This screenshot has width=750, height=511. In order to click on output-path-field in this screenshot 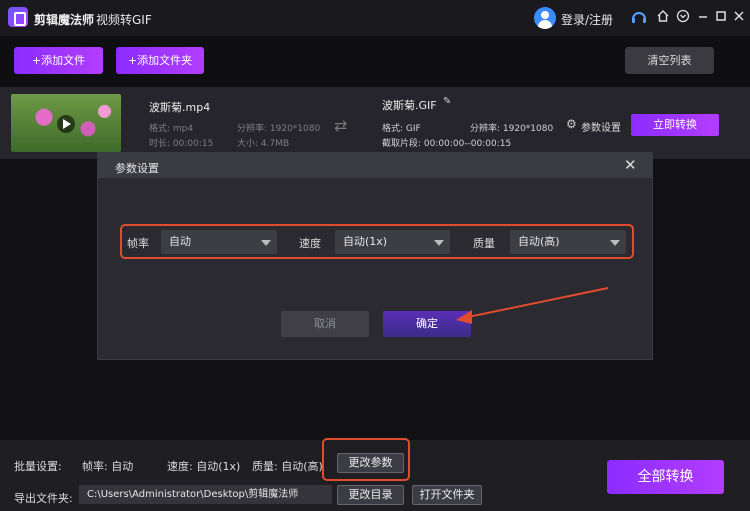, I will do `click(205, 494)`.